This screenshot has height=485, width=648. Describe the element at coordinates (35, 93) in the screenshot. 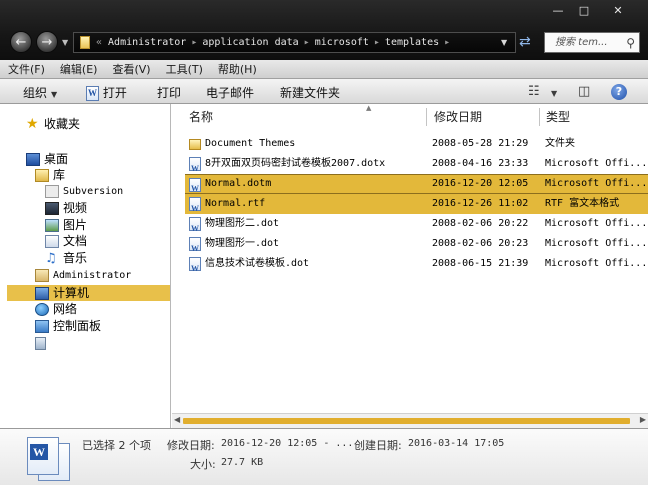

I see `organize-label: 组织` at that location.